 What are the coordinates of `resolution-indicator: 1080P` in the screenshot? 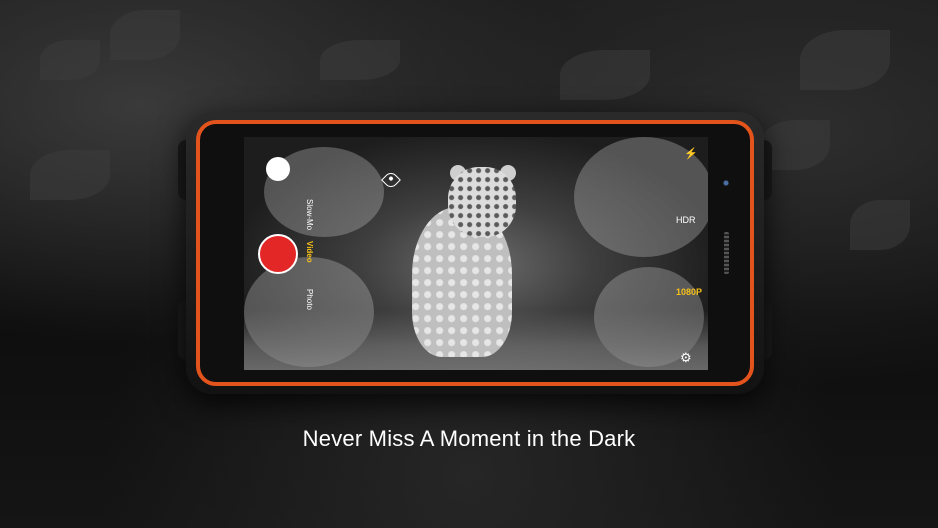 It's located at (689, 292).